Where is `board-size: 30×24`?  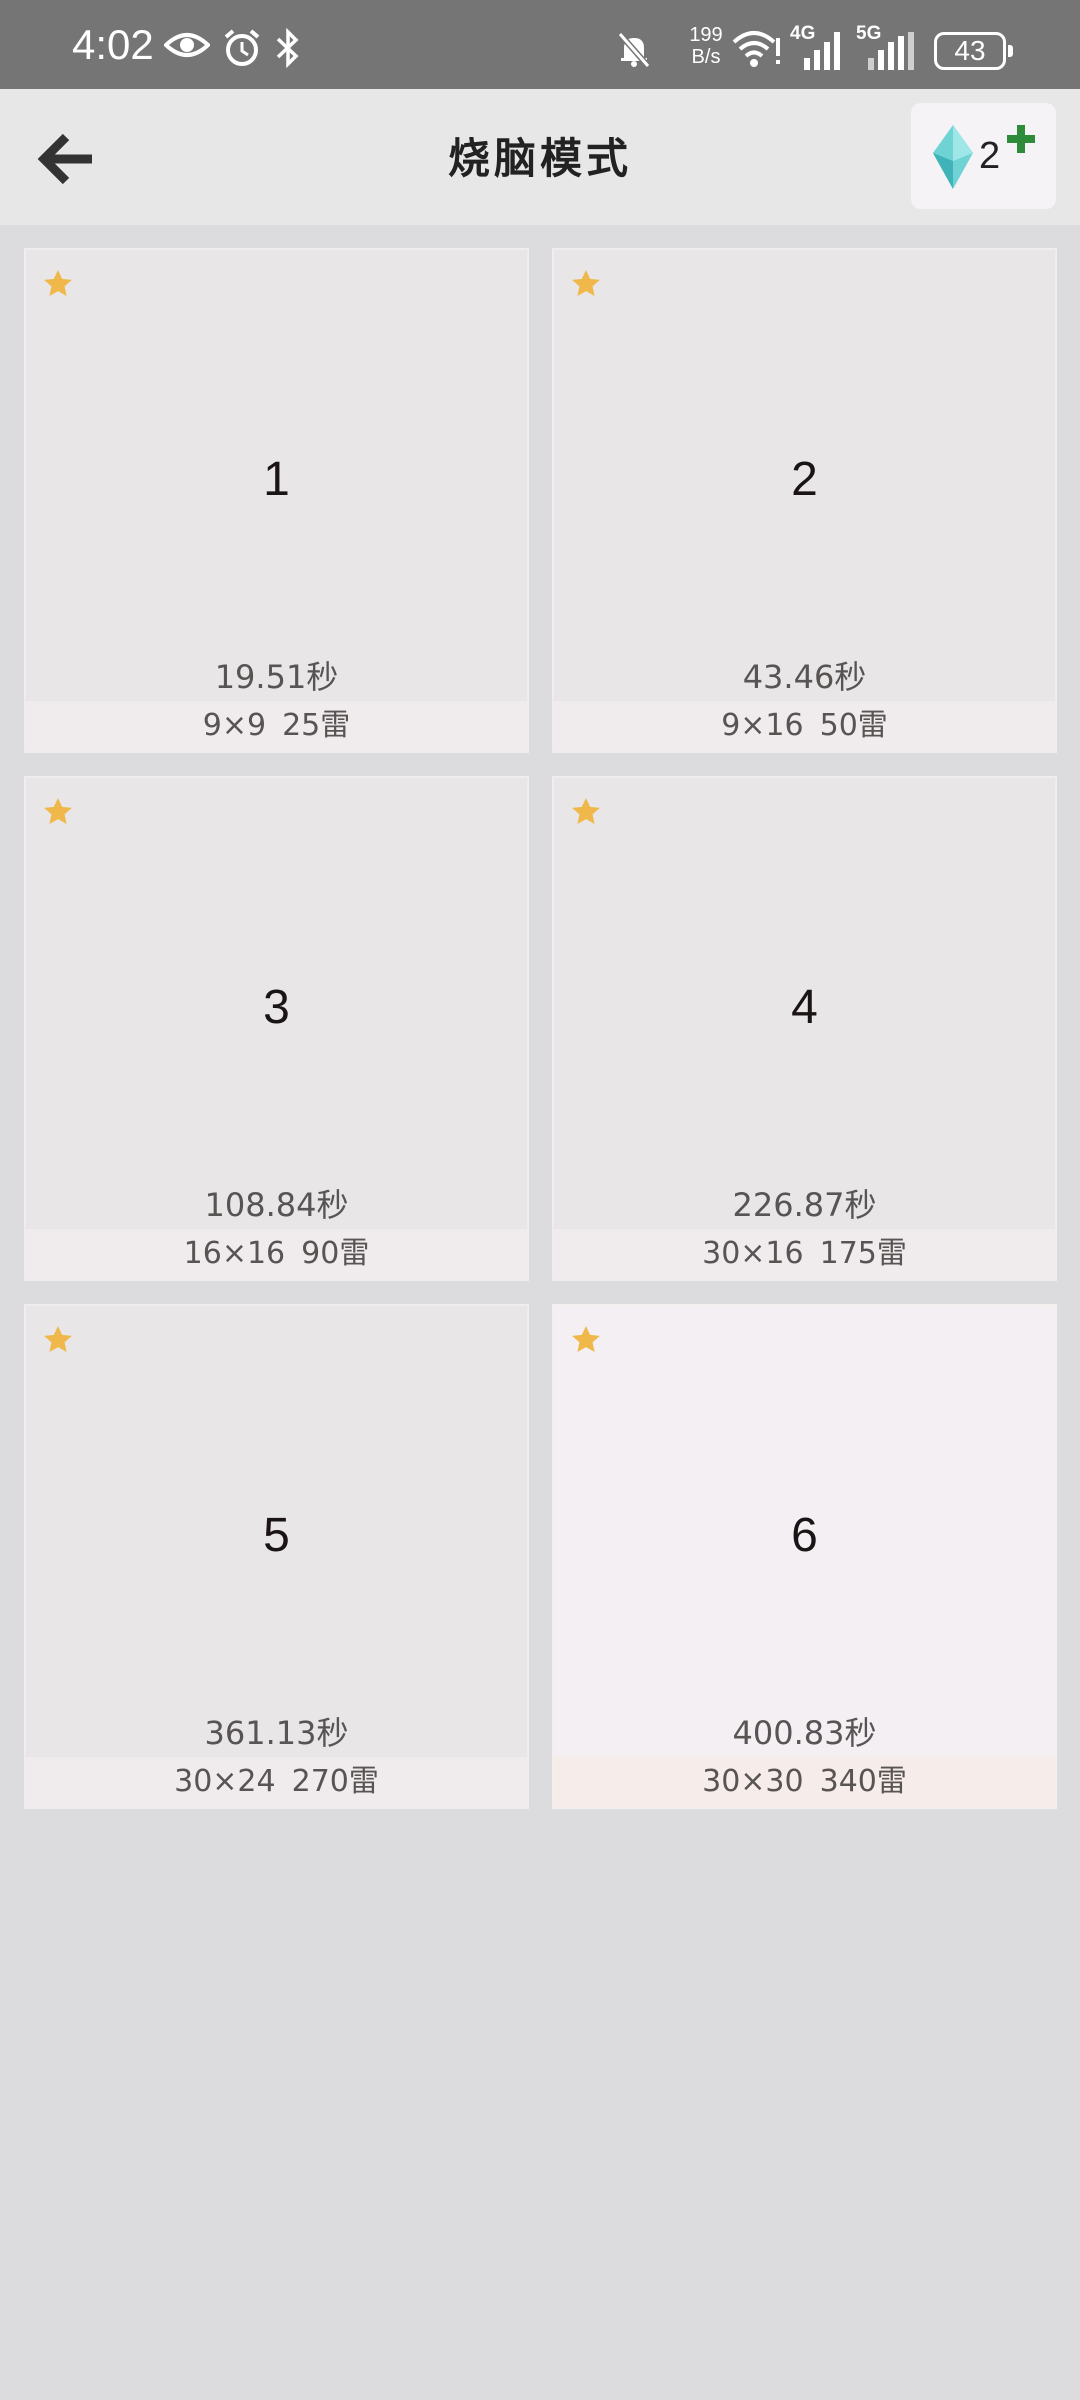 board-size: 30×24 is located at coordinates (225, 1781).